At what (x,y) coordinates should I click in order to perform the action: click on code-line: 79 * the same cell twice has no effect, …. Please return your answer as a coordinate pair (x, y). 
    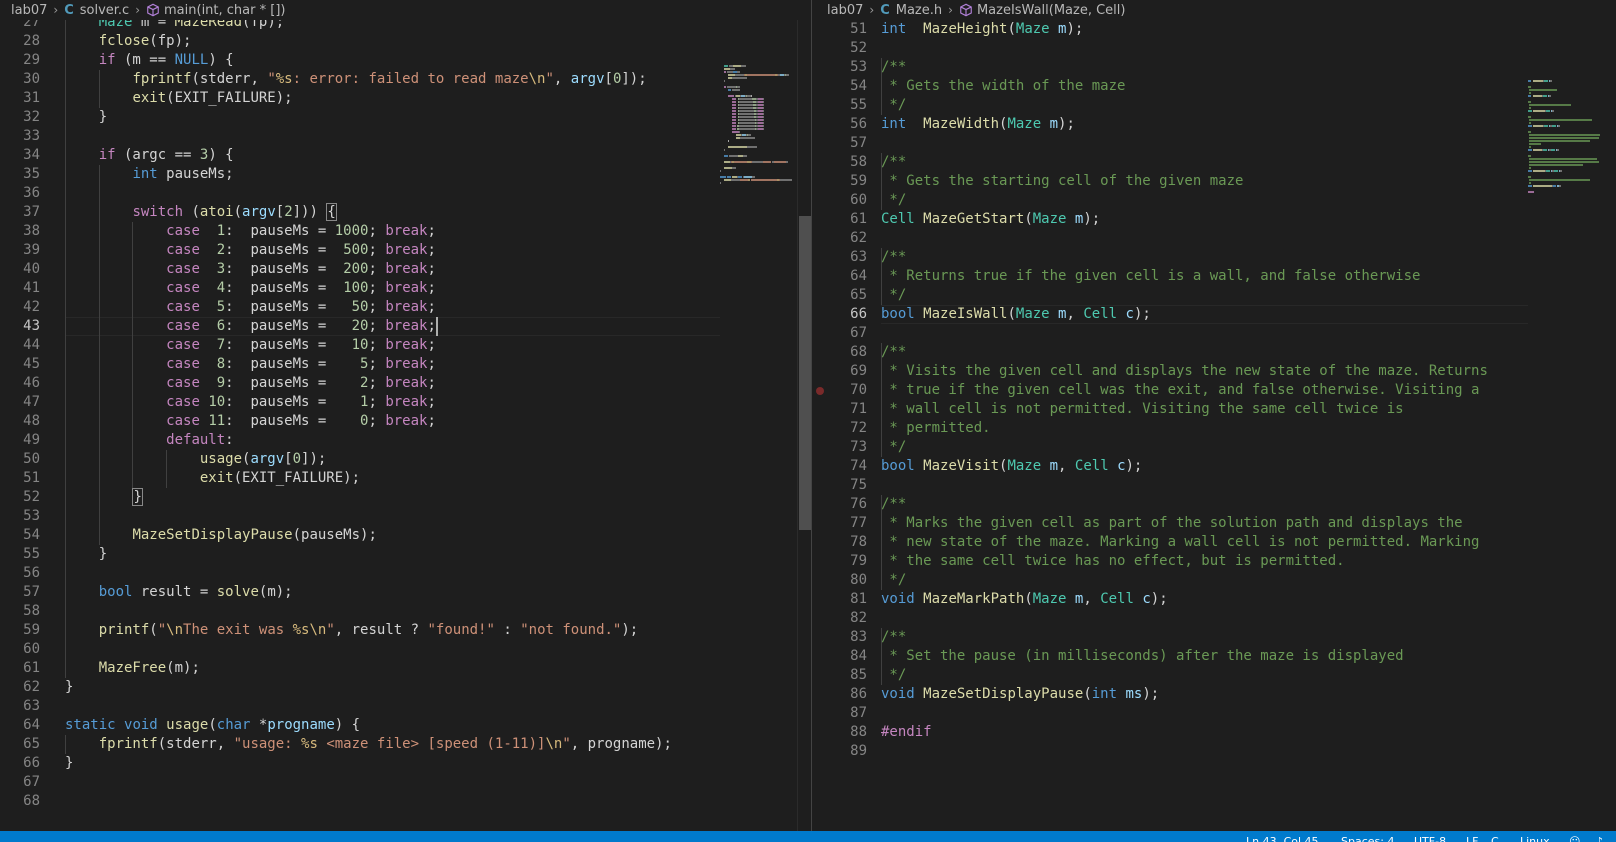
    Looking at the image, I should click on (1170, 561).